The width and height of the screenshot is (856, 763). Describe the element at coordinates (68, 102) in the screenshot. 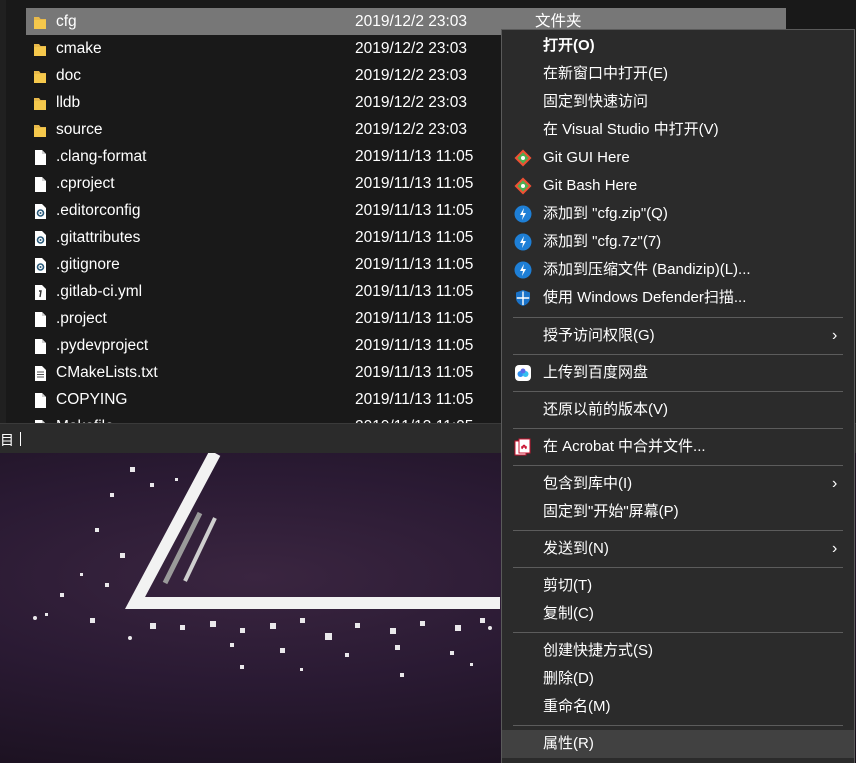

I see `file-name: lldb` at that location.